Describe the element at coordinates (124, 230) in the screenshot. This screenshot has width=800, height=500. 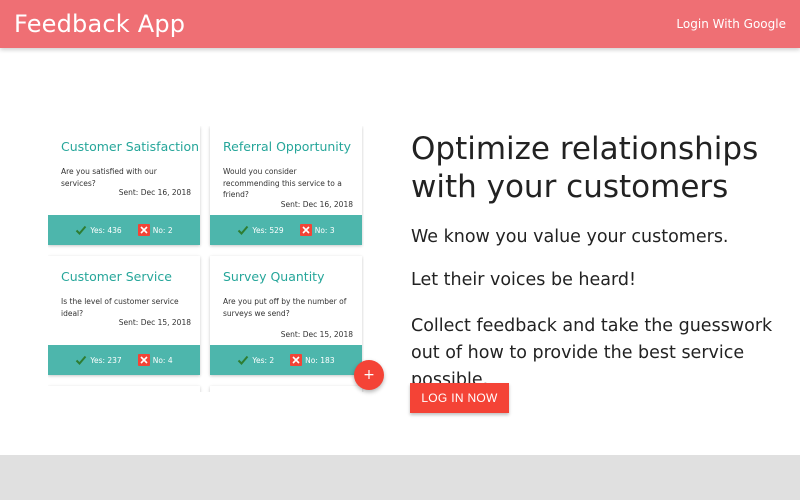
I see `card-footer: Yes: 436 No: 2` at that location.